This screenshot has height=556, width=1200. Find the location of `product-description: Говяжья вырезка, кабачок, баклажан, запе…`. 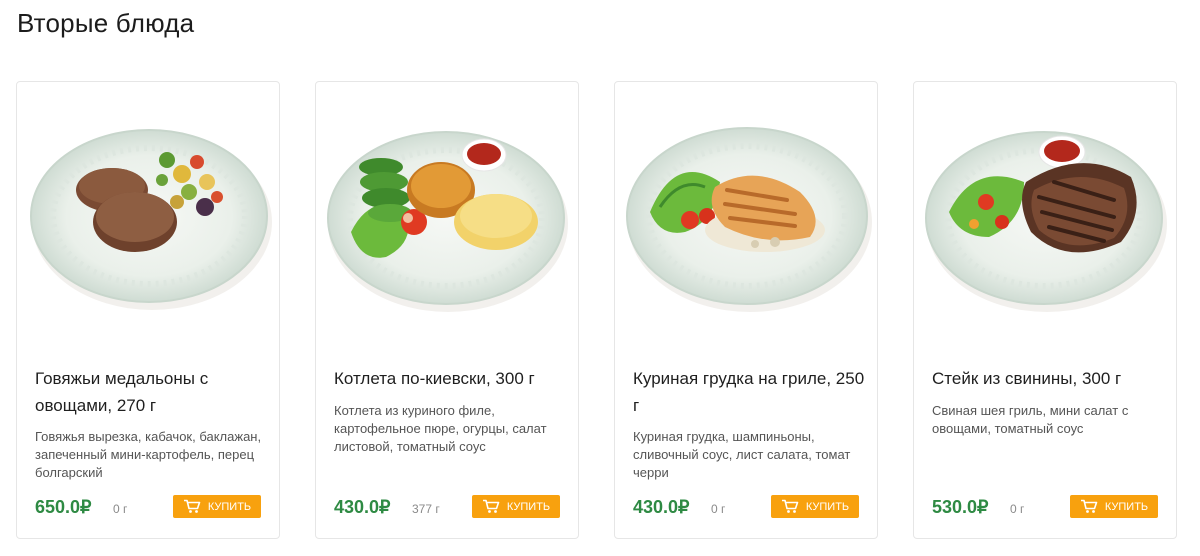

product-description: Говяжья вырезка, кабачок, баклажан, запе… is located at coordinates (148, 454).